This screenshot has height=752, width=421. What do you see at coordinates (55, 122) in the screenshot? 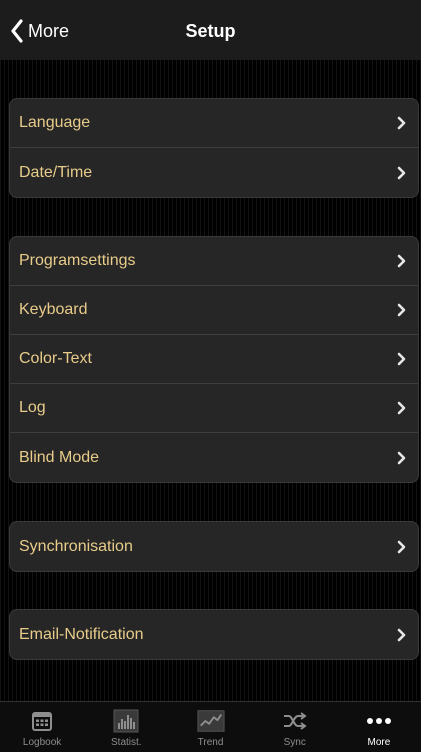
I see `row-label: Language` at bounding box center [55, 122].